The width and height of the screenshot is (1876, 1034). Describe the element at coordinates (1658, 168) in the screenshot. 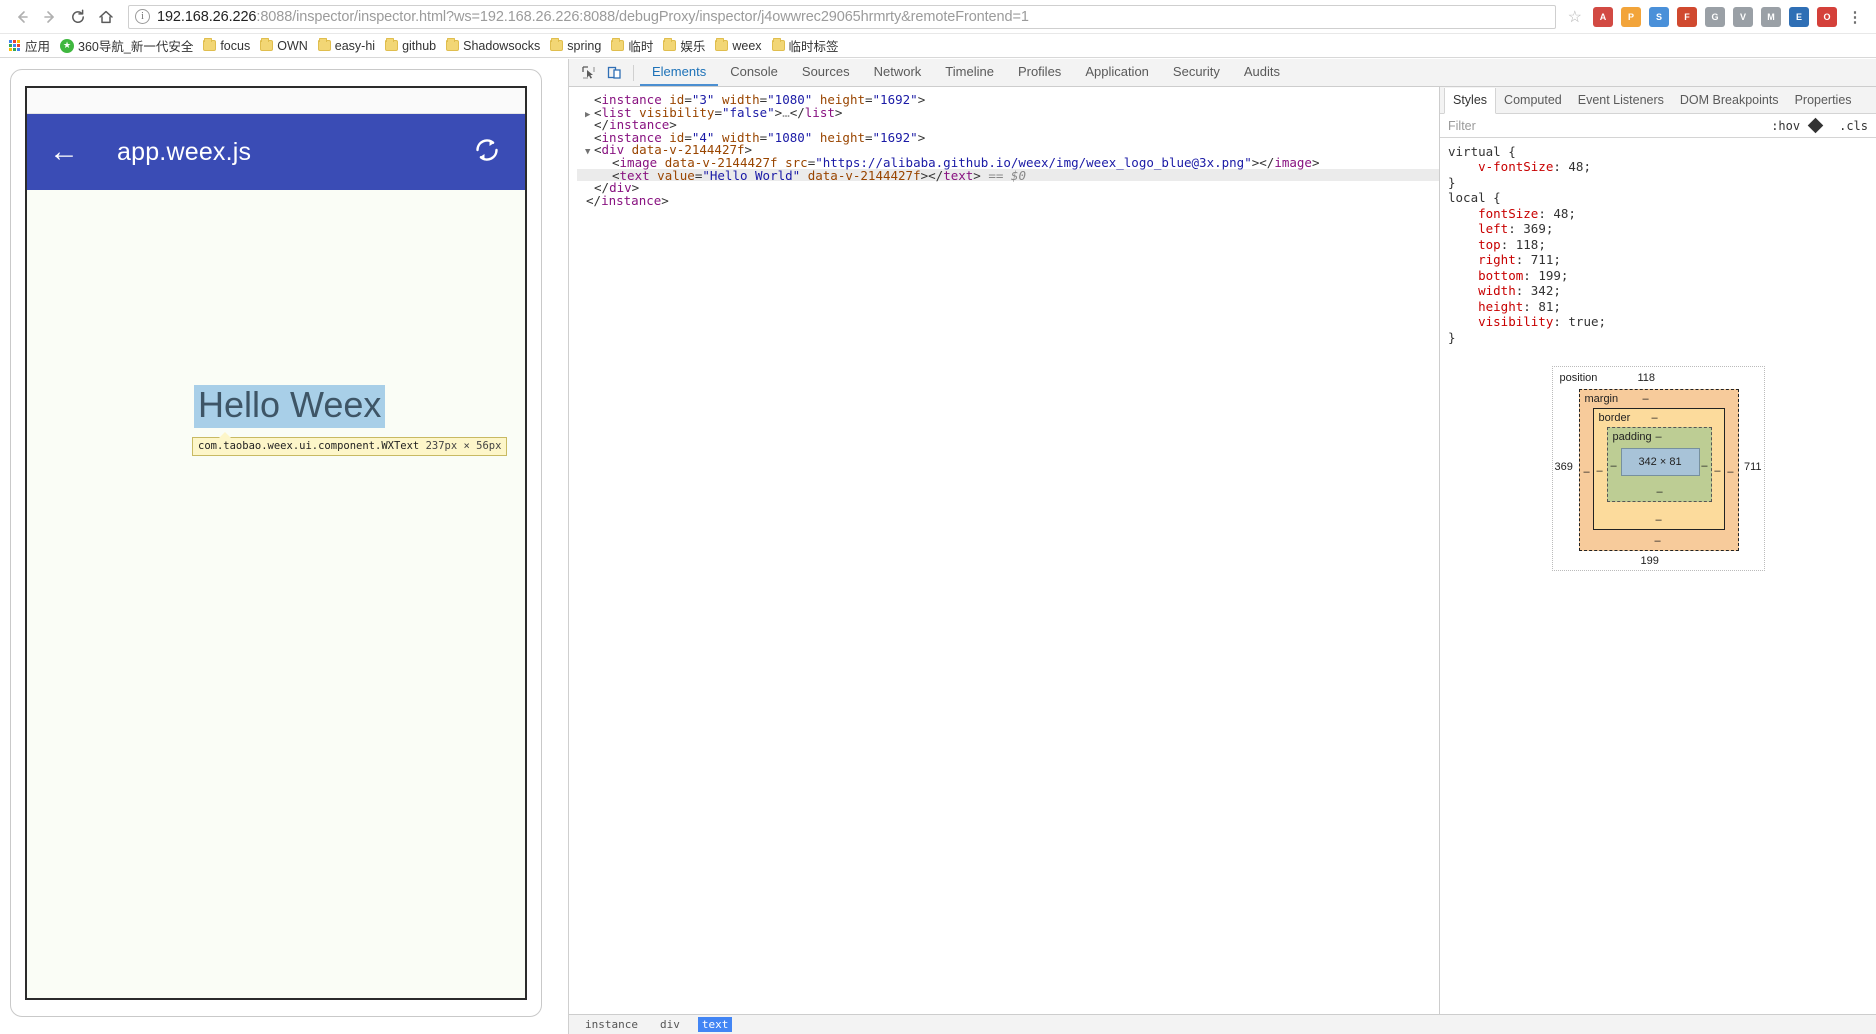

I see `css-declaration: v-fontSize: 48;` at that location.